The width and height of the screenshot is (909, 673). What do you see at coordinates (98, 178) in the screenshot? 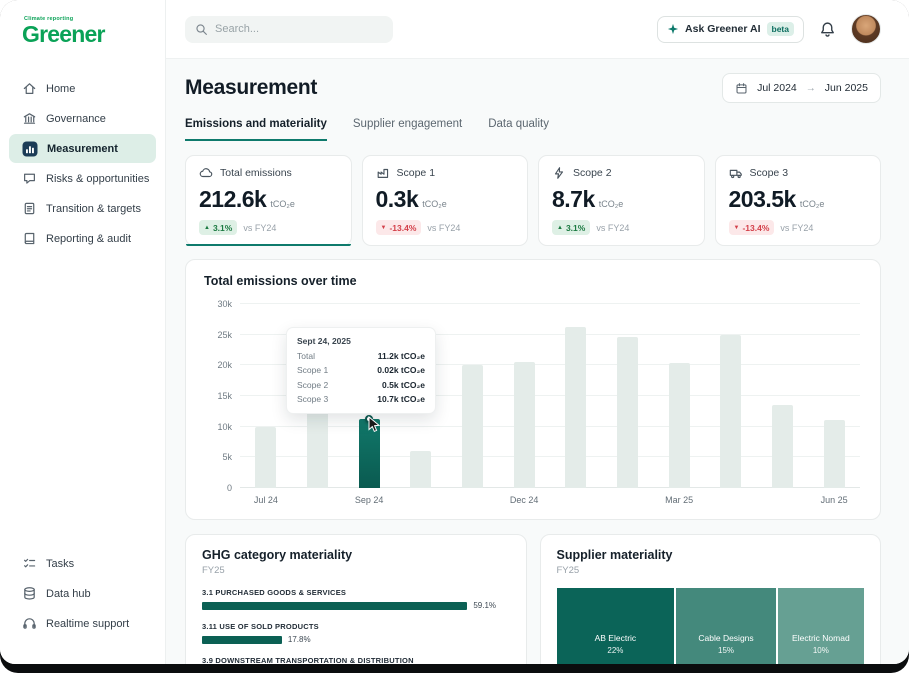
I see `sidebar-item-label: Risks & opportunities` at bounding box center [98, 178].